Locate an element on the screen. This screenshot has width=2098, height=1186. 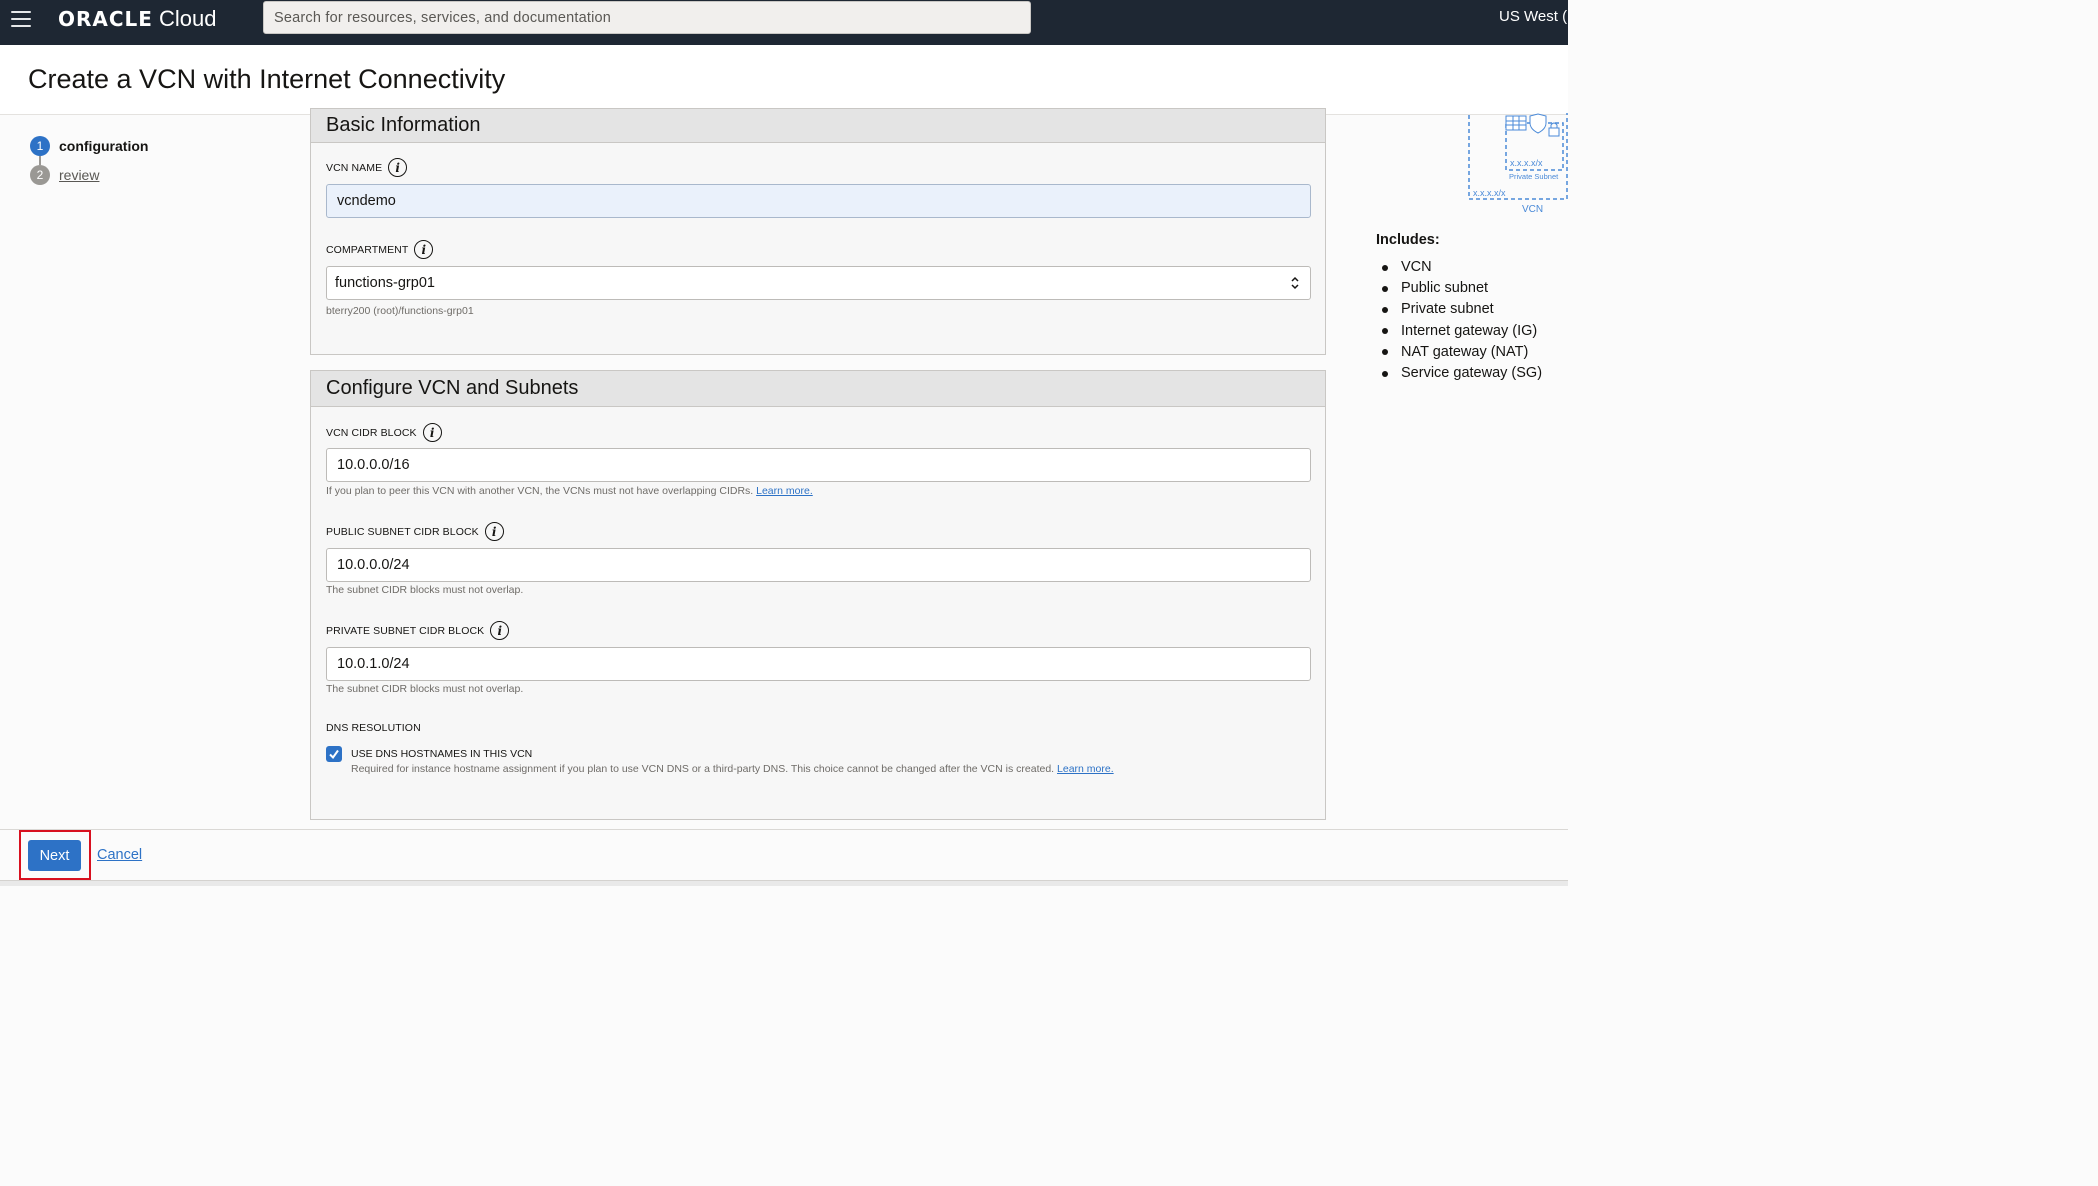
compartment-path: bterry200 (root)/functions-grp01 is located at coordinates (400, 311).